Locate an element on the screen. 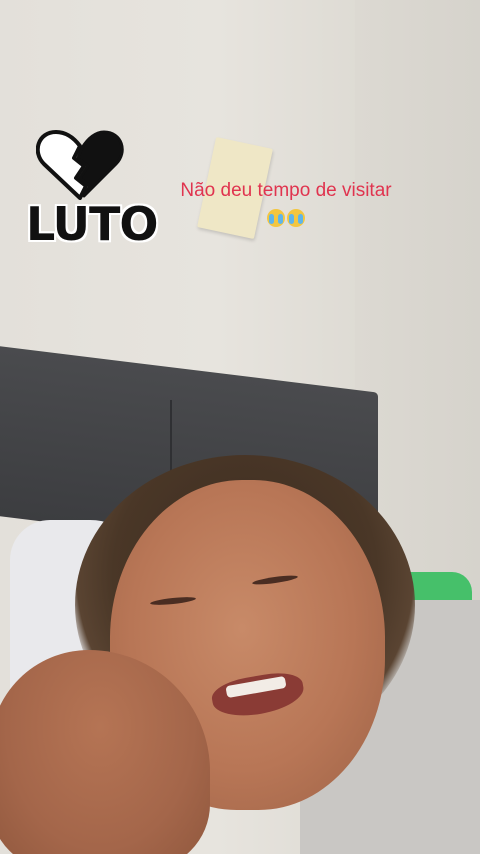 Image resolution: width=480 pixels, height=854 pixels. luto-text: LUTO is located at coordinates (92, 224).